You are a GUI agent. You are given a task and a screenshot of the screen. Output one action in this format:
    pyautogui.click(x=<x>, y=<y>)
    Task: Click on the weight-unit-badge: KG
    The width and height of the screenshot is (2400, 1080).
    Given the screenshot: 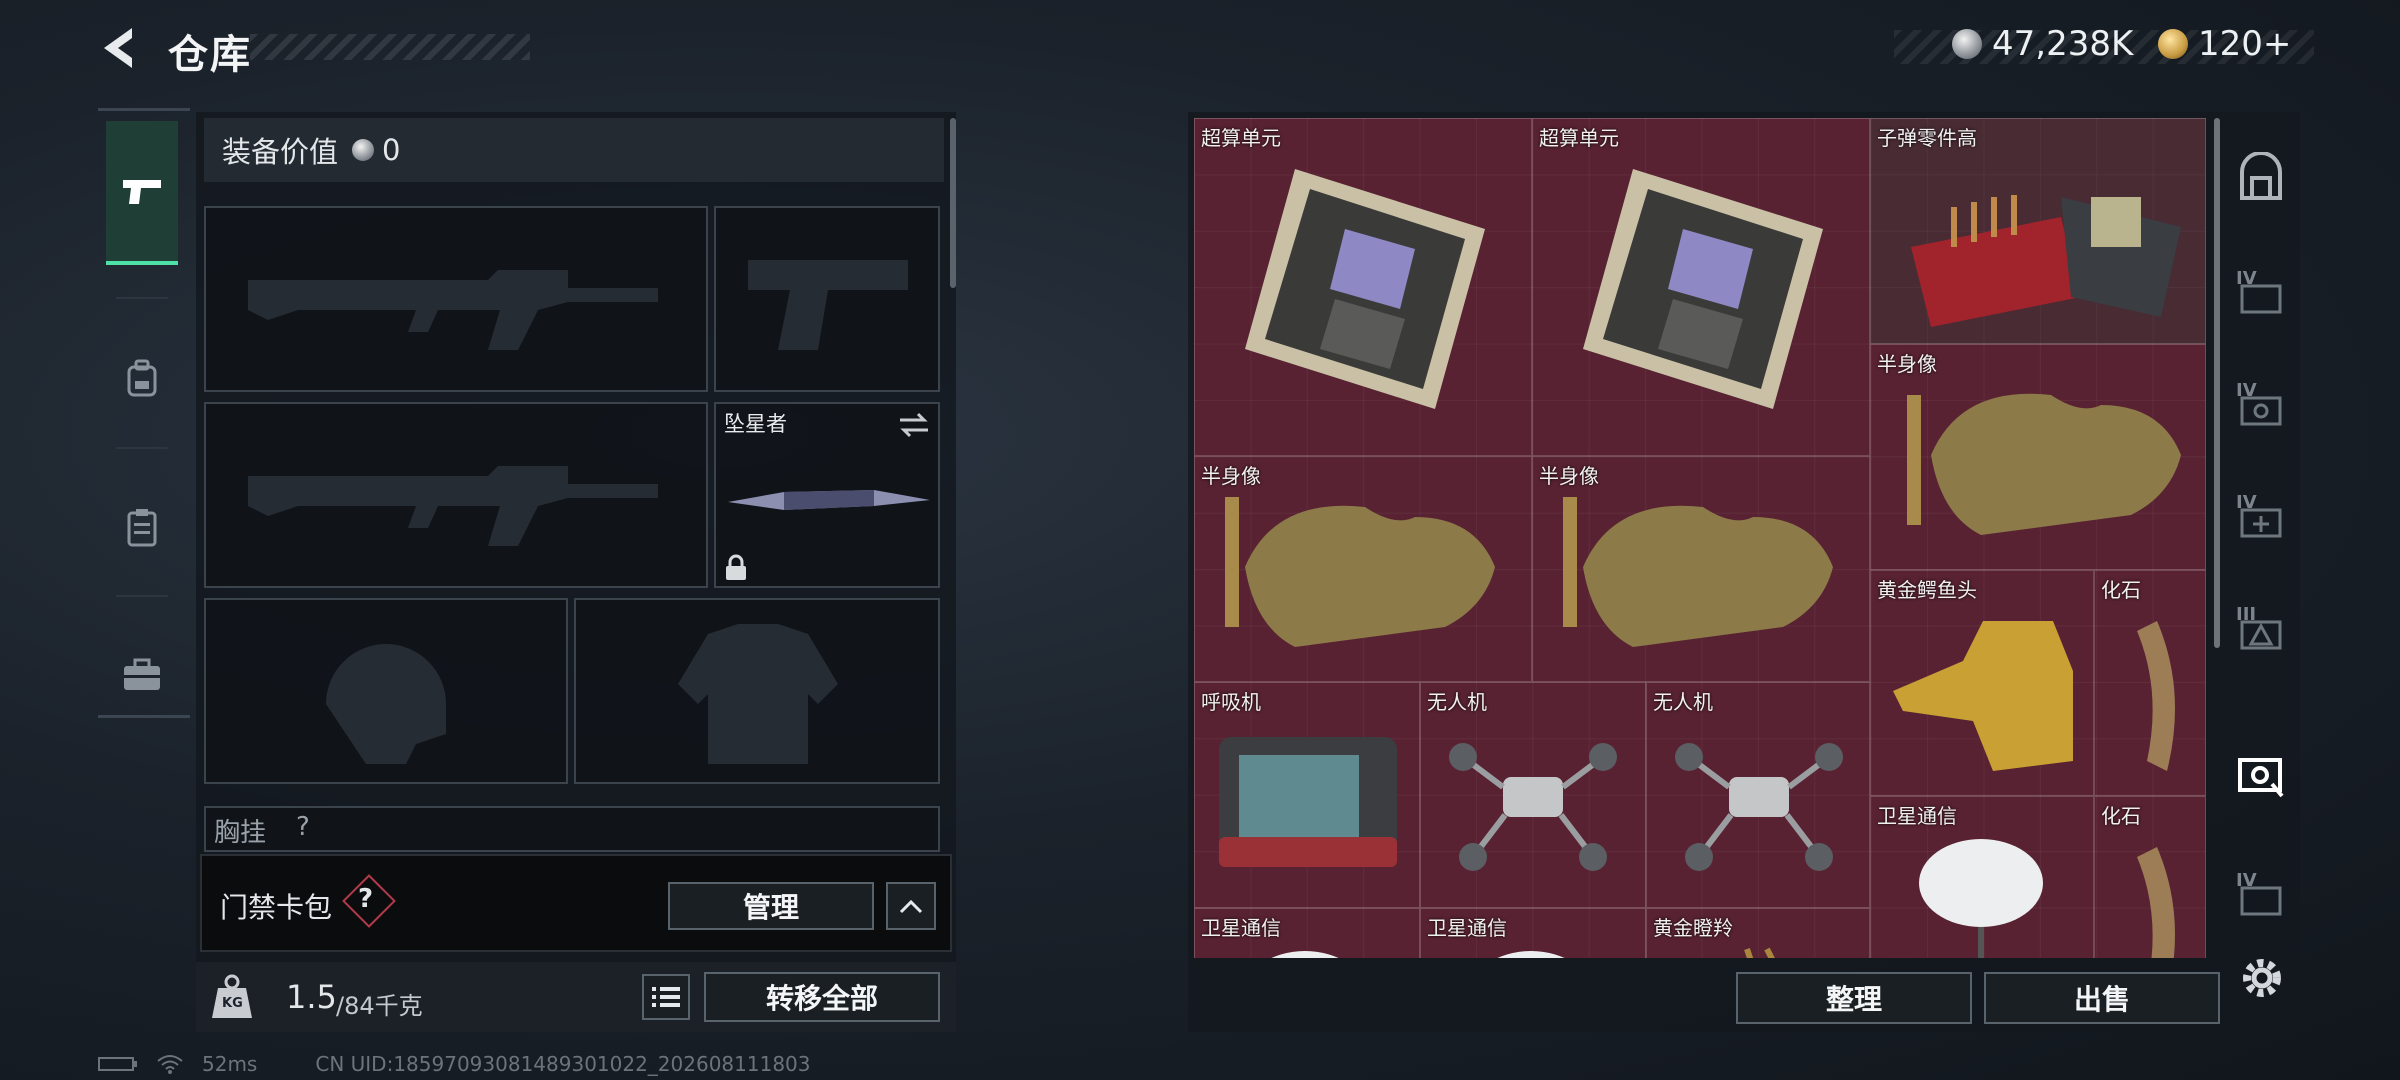 What is the action you would take?
    pyautogui.click(x=232, y=1003)
    